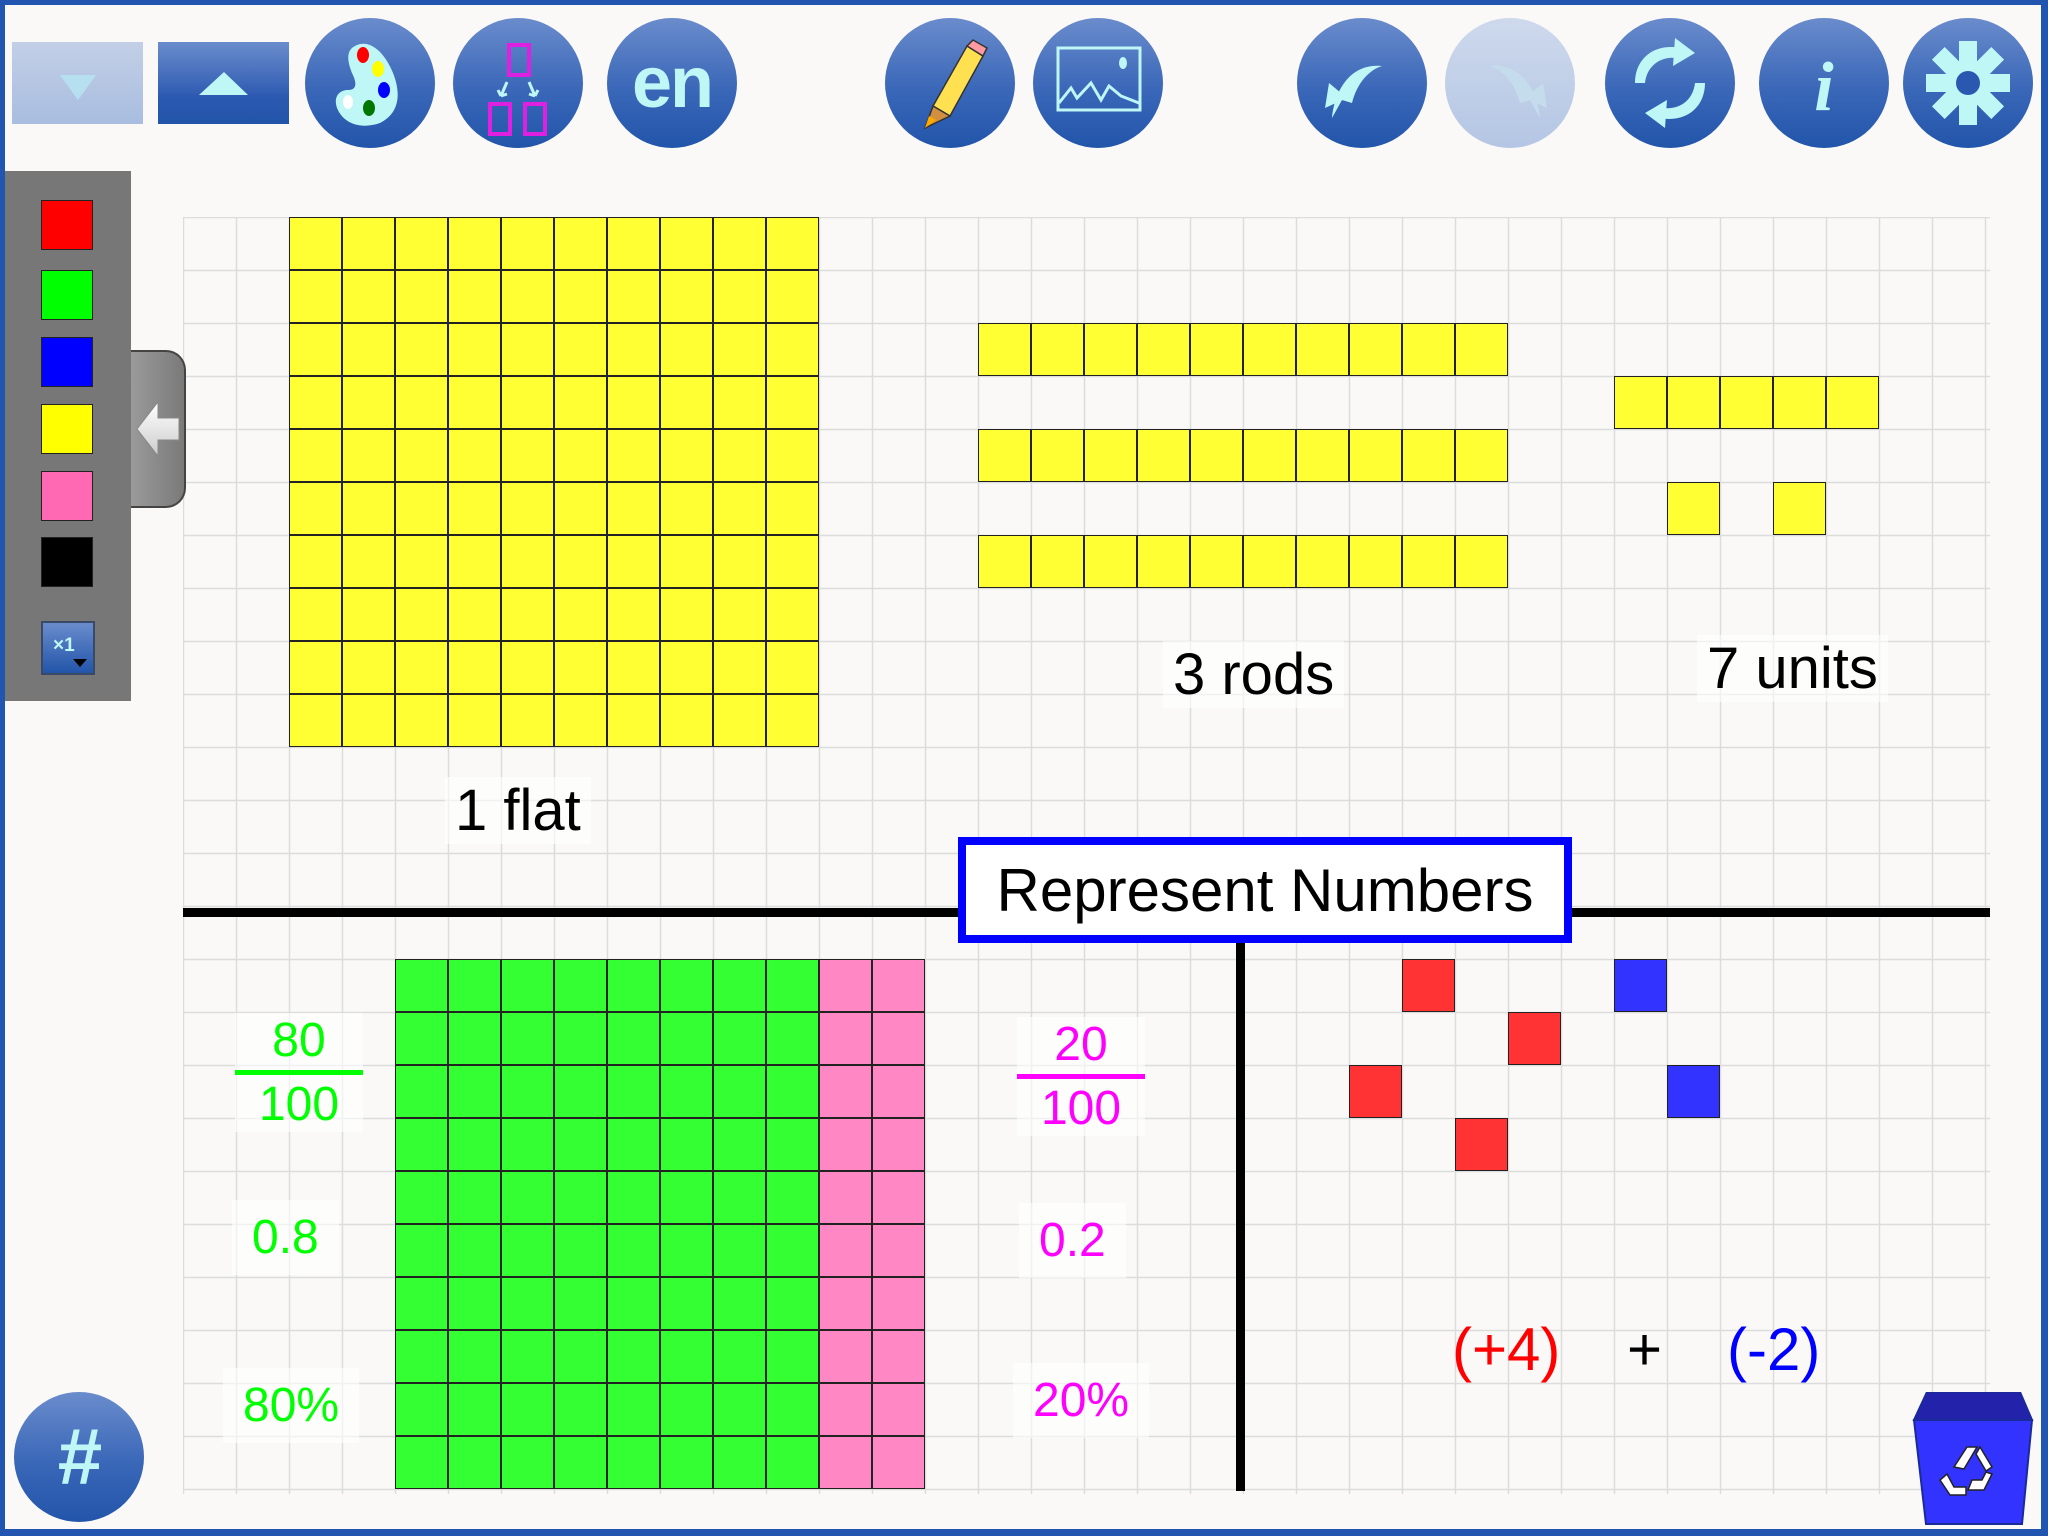  I want to click on page-title: Represent Numbers, so click(1265, 890).